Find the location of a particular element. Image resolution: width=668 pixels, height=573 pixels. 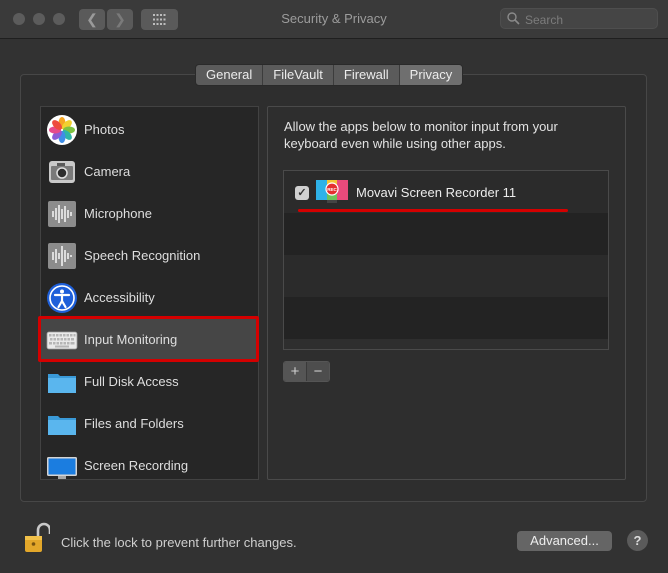

sidebar-item-speech-recognition: Speech Recognition is located at coordinates (149, 256).